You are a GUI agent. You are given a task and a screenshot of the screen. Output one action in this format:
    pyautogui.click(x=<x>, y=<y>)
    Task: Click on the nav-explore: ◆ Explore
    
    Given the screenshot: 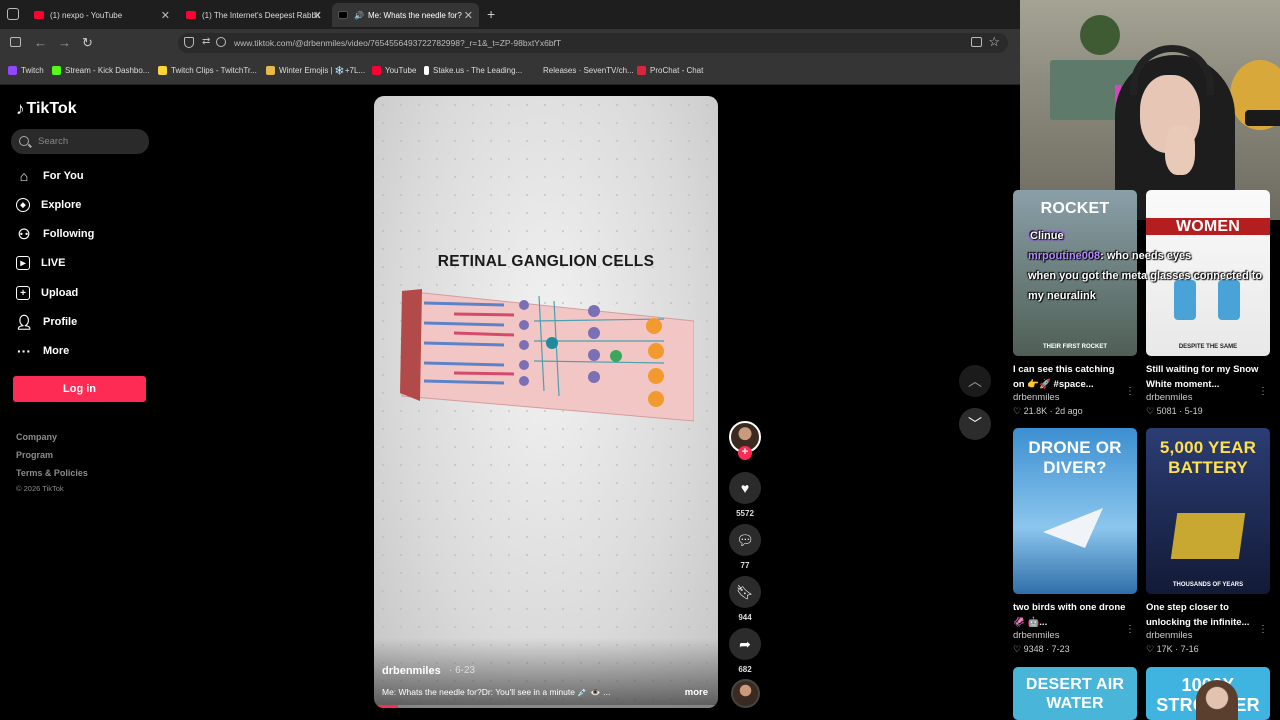 What is the action you would take?
    pyautogui.click(x=48, y=205)
    